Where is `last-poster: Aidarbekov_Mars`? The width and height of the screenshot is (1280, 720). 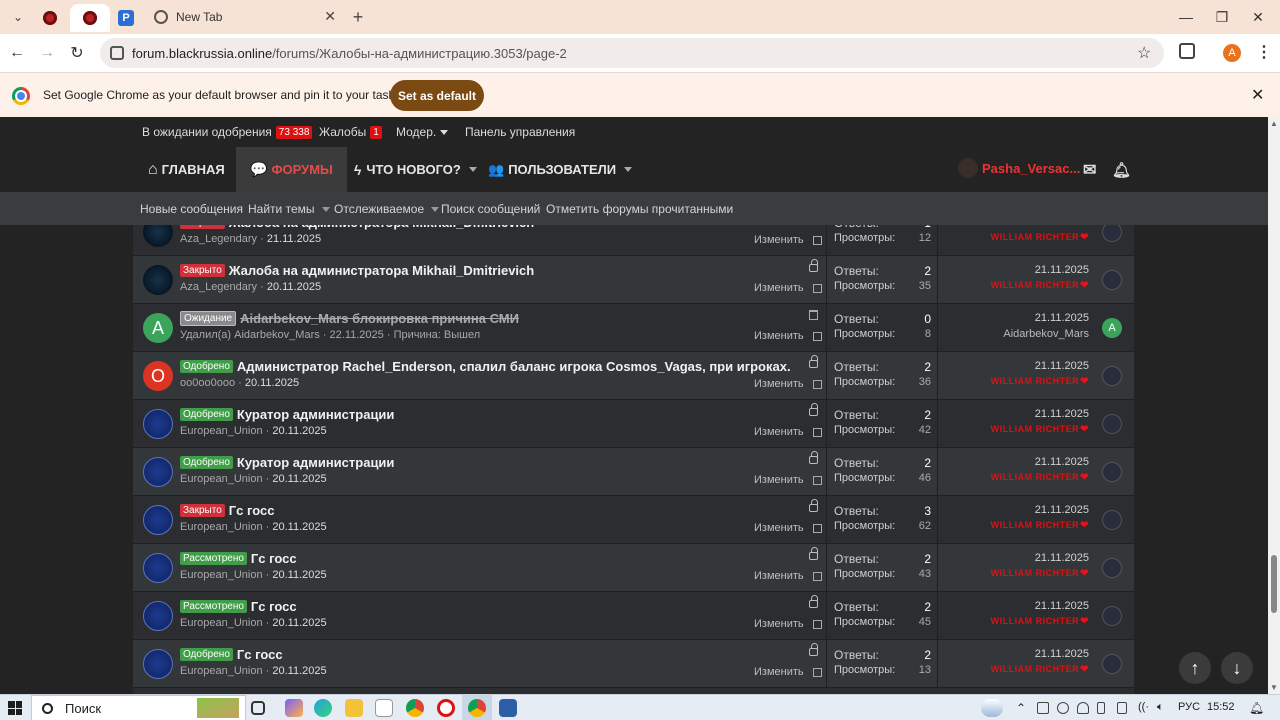 last-poster: Aidarbekov_Mars is located at coordinates (1046, 334).